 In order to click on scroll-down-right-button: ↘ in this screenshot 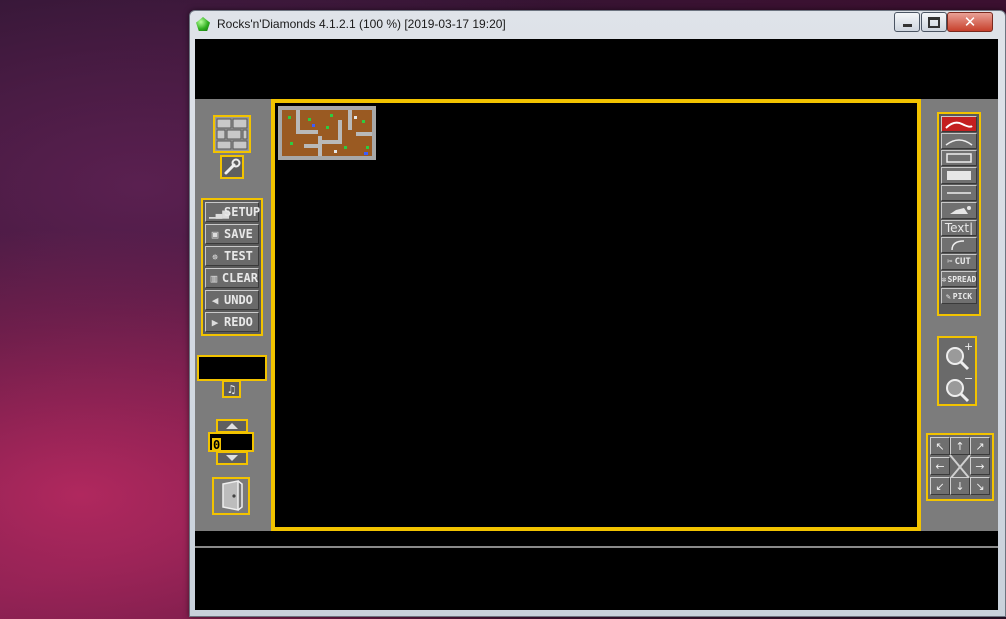, I will do `click(980, 486)`.